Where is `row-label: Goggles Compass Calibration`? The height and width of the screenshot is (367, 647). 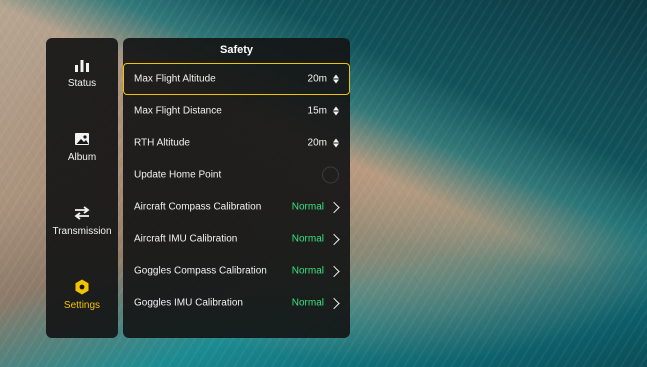 row-label: Goggles Compass Calibration is located at coordinates (200, 271).